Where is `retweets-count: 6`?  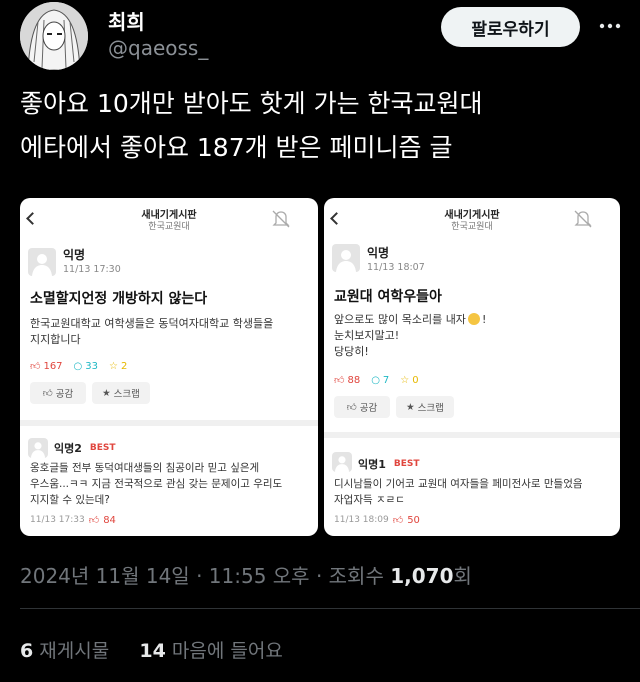
retweets-count: 6 is located at coordinates (27, 651).